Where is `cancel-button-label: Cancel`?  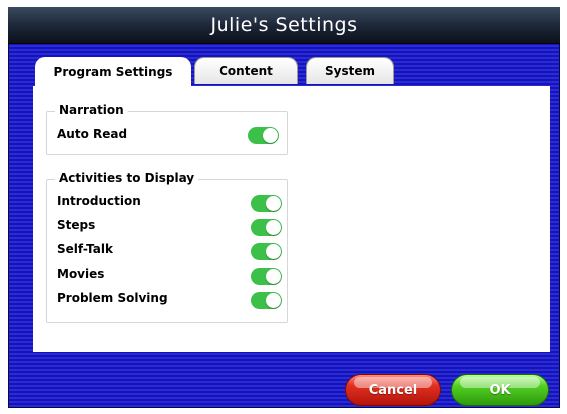 cancel-button-label: Cancel is located at coordinates (393, 390).